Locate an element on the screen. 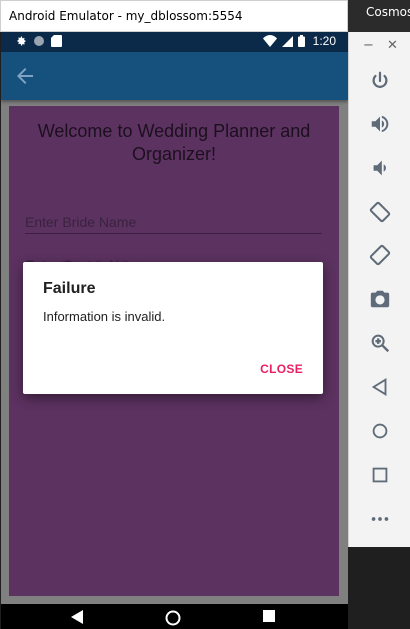 The width and height of the screenshot is (410, 629). sd-card-icon is located at coordinates (56, 41).